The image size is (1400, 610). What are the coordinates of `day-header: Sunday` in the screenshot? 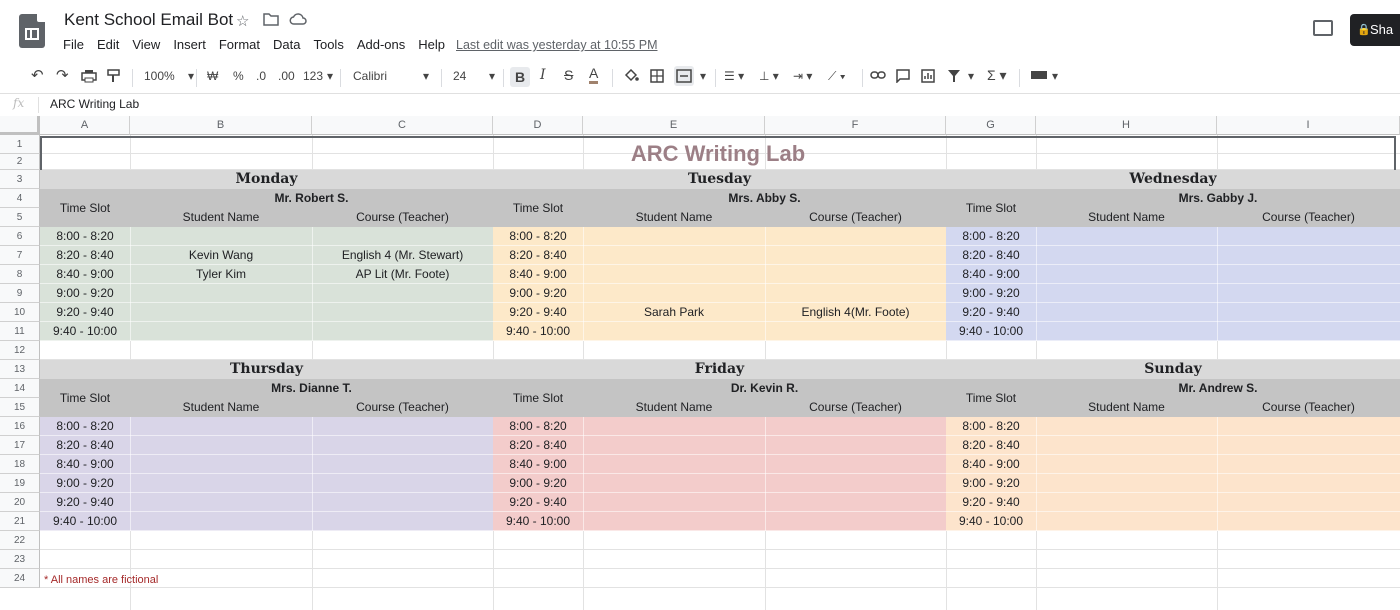 It's located at (1173, 369).